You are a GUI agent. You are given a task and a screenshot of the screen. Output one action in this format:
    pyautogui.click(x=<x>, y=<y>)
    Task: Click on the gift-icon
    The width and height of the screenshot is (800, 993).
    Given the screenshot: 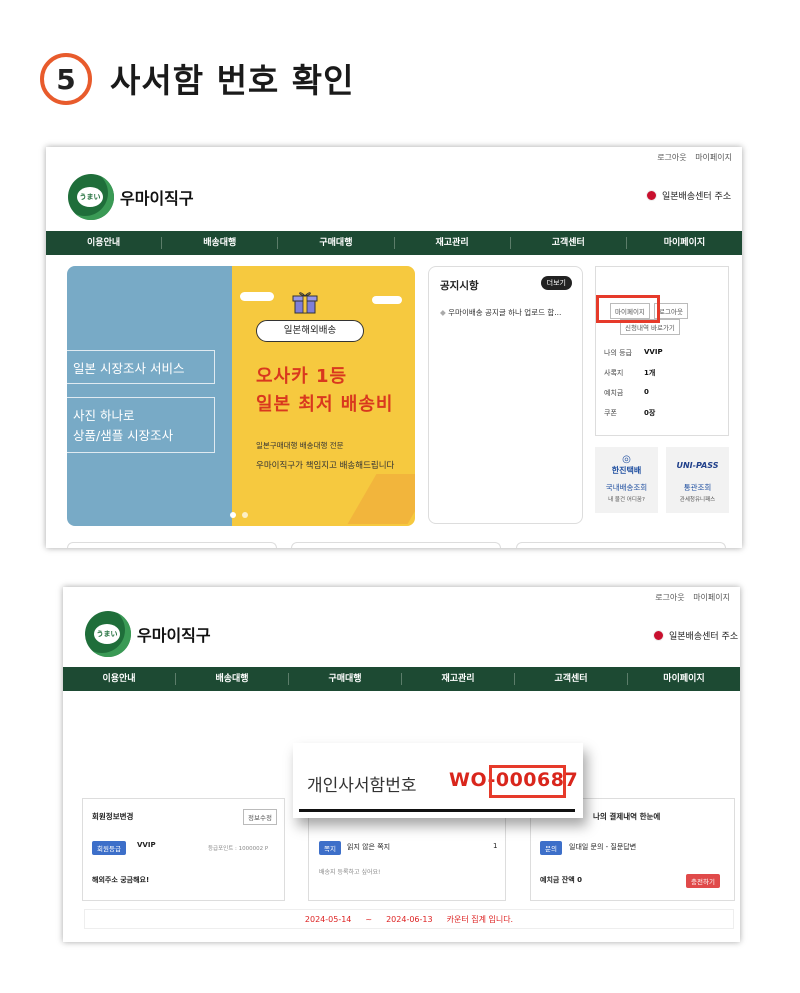 What is the action you would take?
    pyautogui.click(x=305, y=302)
    